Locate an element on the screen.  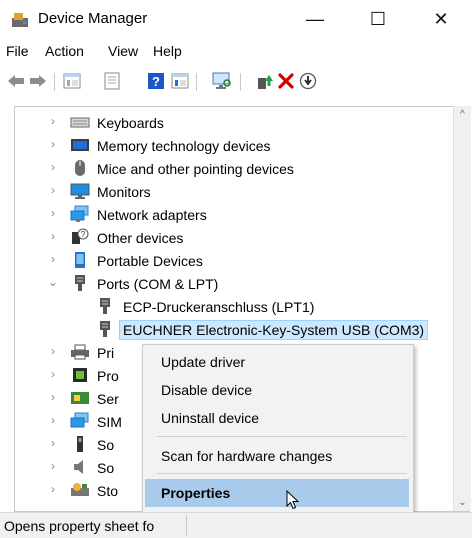
network-icon is located at coordinates (80, 214).